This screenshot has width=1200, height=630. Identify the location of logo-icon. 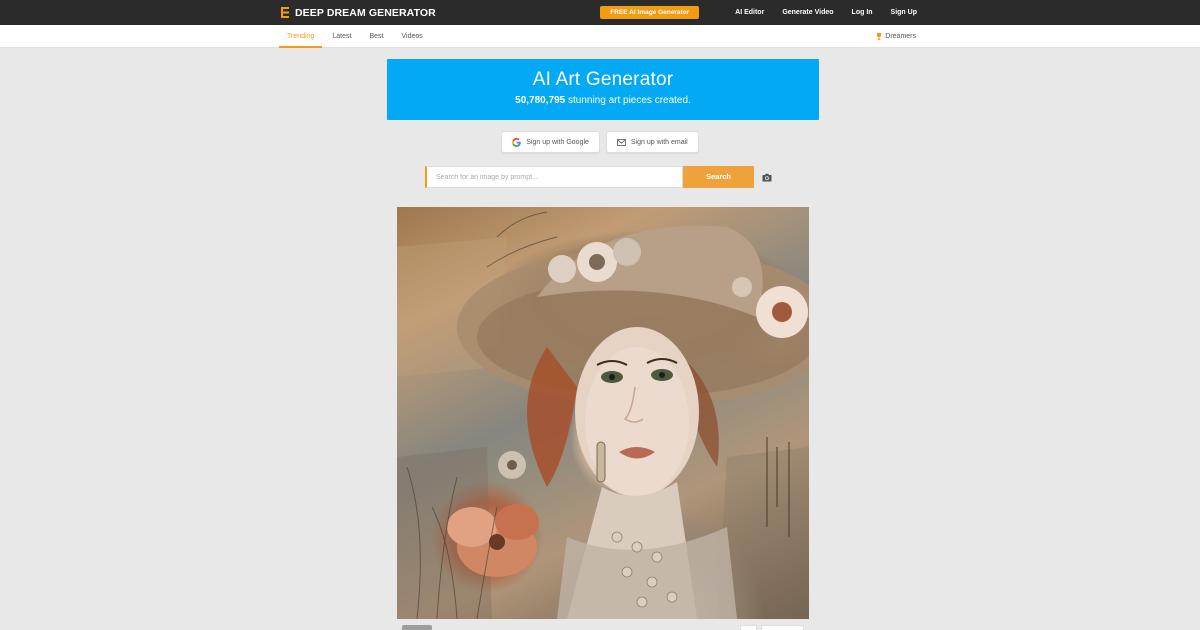
(285, 12).